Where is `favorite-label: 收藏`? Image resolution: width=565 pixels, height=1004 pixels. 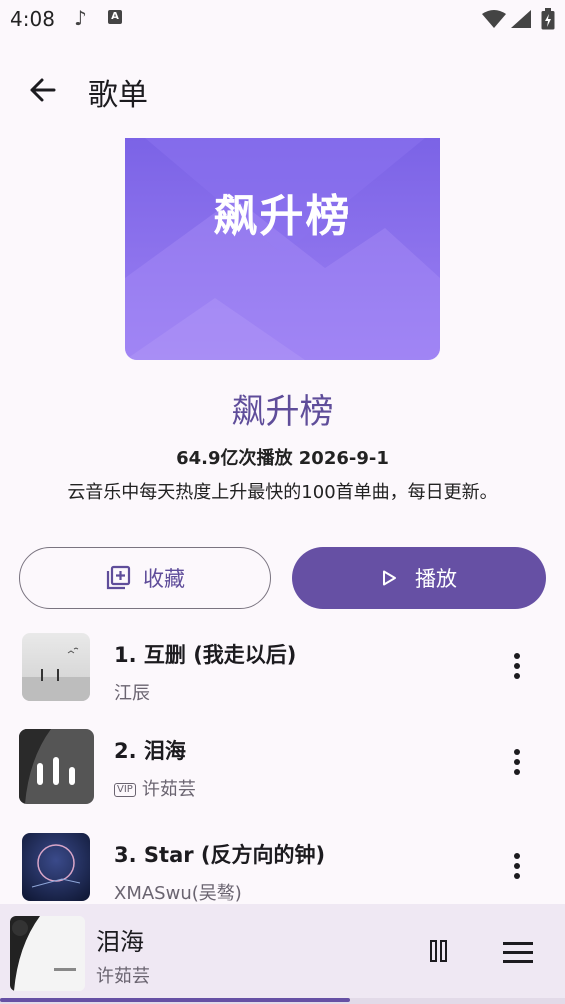
favorite-label: 收藏 is located at coordinates (164, 579).